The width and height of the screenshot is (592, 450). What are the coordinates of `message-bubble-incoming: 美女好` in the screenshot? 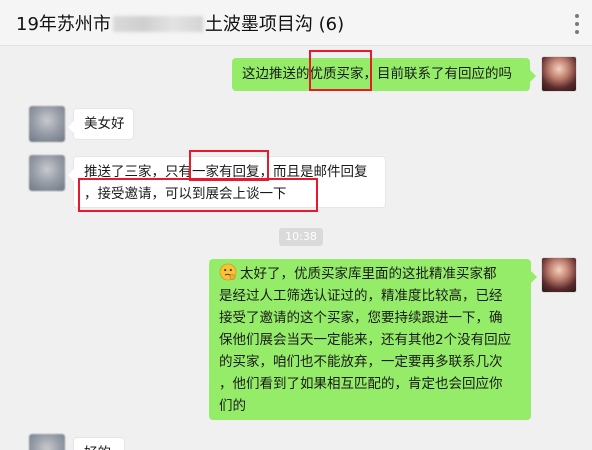 It's located at (101, 124).